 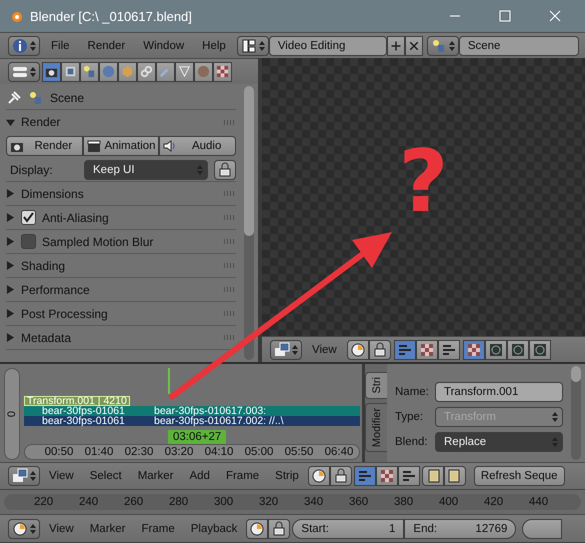 I want to click on lock-icon, so click(x=225, y=170).